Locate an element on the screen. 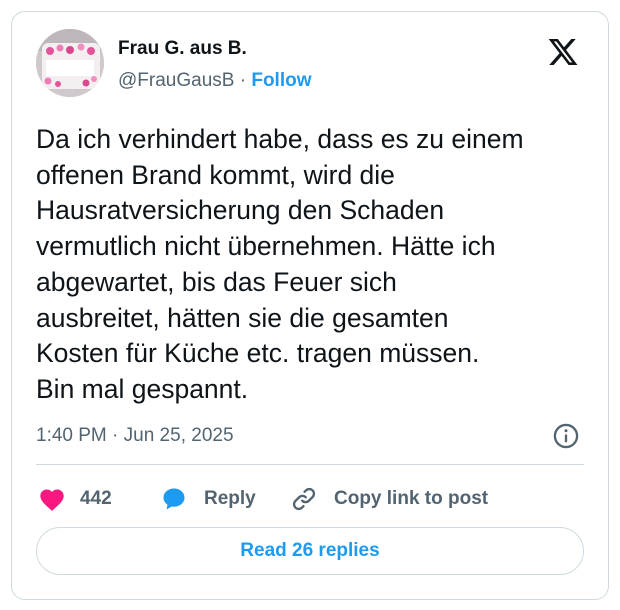  info-icon is located at coordinates (566, 436).